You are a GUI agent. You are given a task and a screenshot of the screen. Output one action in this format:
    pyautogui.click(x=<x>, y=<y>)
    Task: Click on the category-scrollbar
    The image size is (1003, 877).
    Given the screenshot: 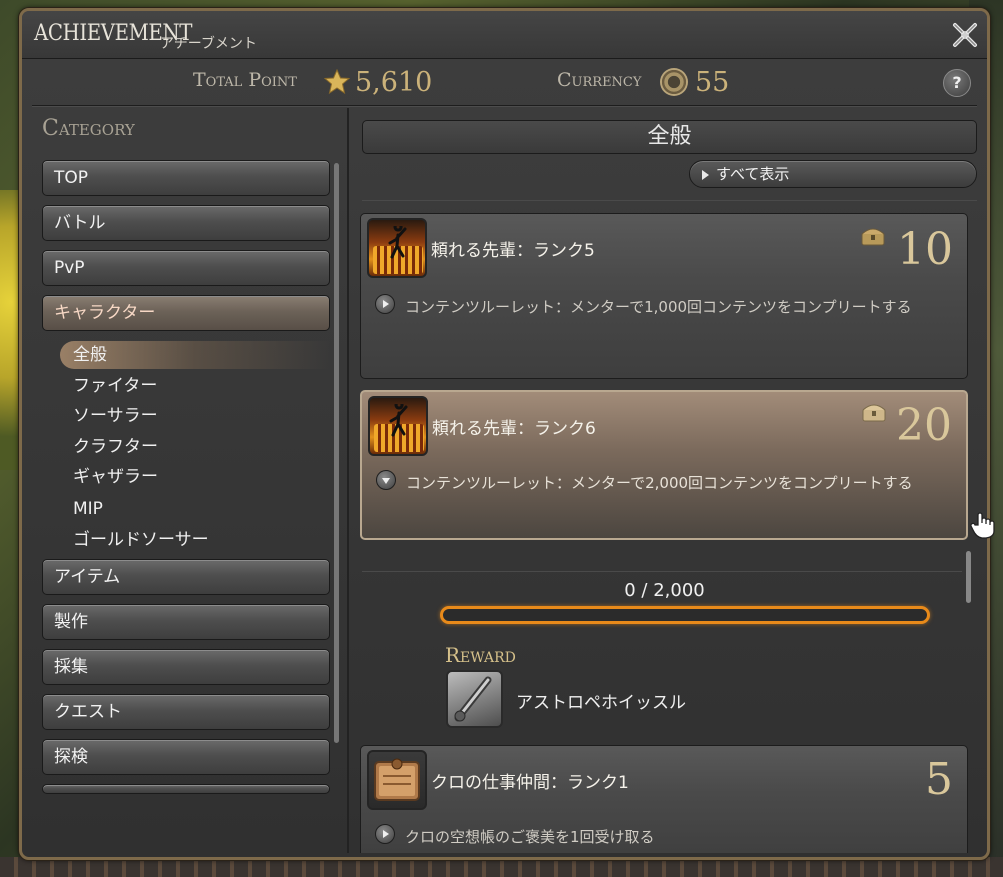 What is the action you would take?
    pyautogui.click(x=336, y=453)
    